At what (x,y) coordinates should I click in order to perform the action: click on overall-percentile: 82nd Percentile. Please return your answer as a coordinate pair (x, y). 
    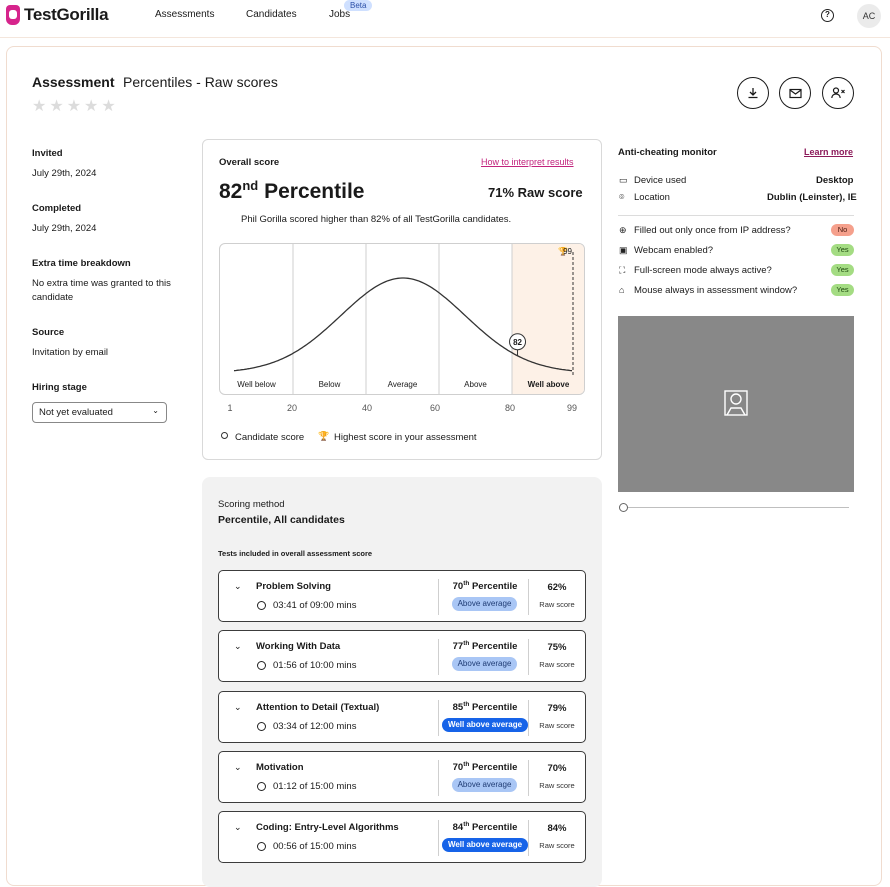
    Looking at the image, I should click on (291, 191).